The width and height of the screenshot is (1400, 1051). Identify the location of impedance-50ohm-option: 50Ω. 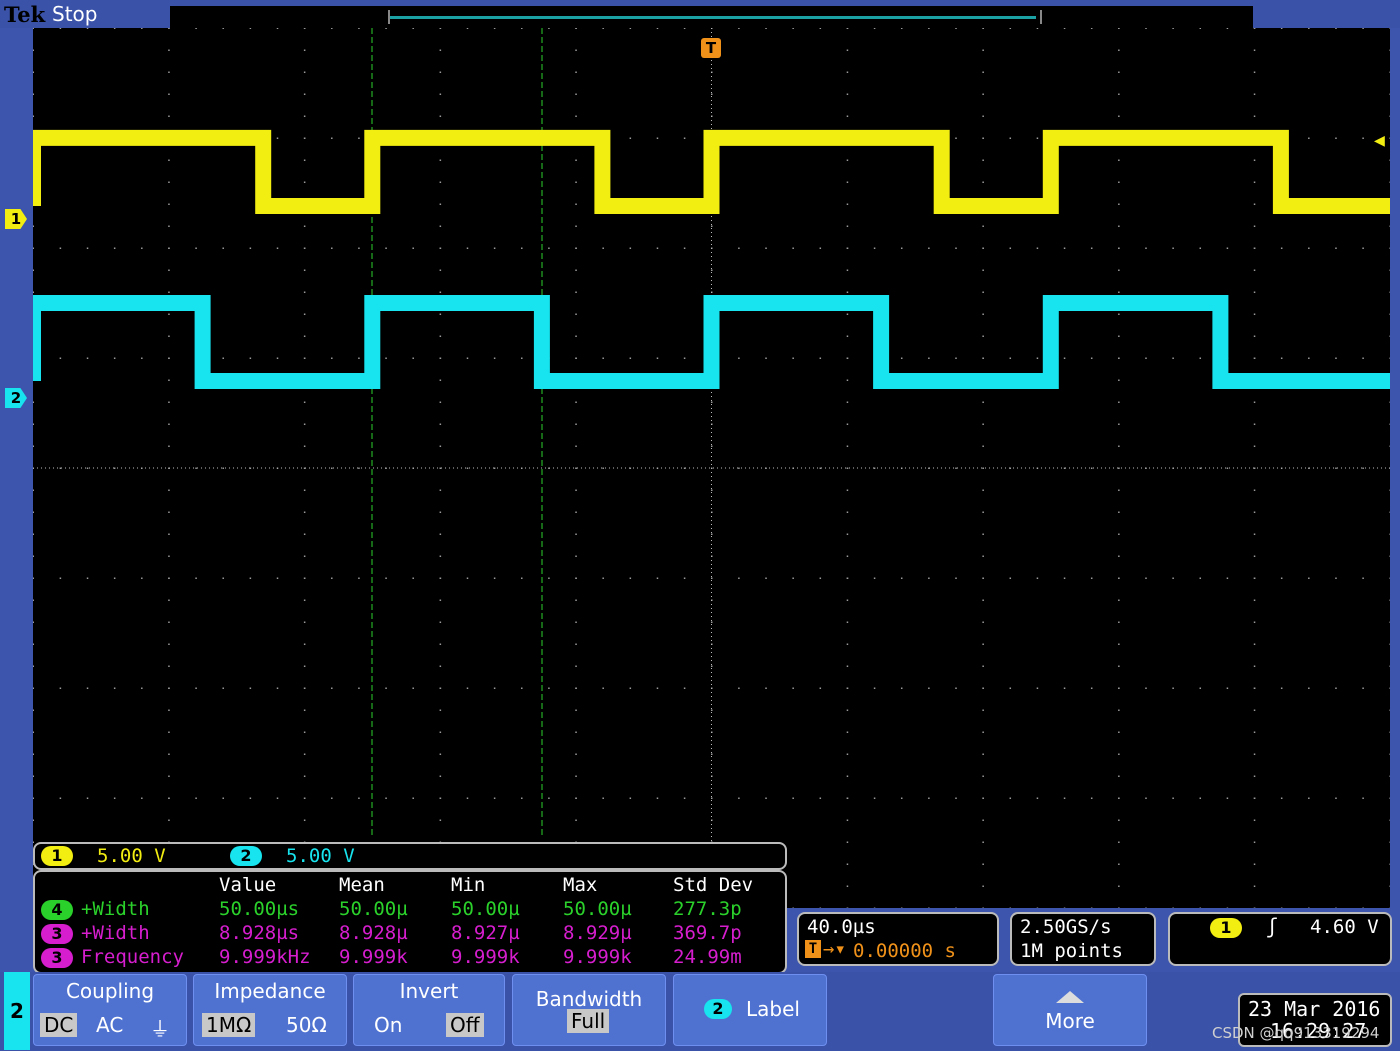
(306, 1025).